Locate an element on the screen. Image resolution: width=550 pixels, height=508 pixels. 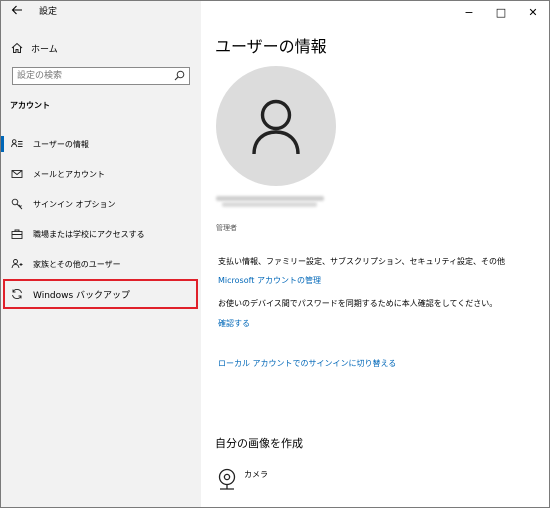
mail-icon is located at coordinates (17, 174).